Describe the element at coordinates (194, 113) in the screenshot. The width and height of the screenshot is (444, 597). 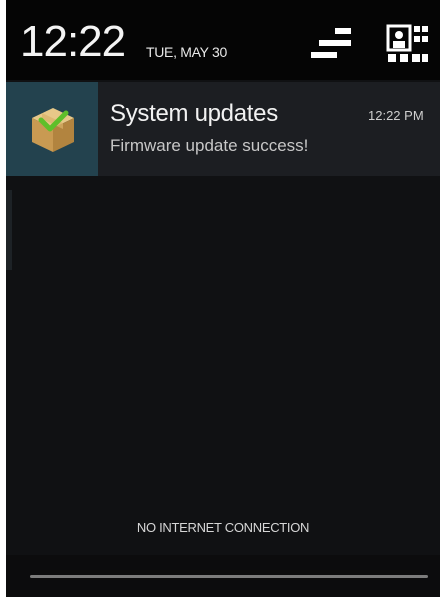
I see `notification-title: System updates` at that location.